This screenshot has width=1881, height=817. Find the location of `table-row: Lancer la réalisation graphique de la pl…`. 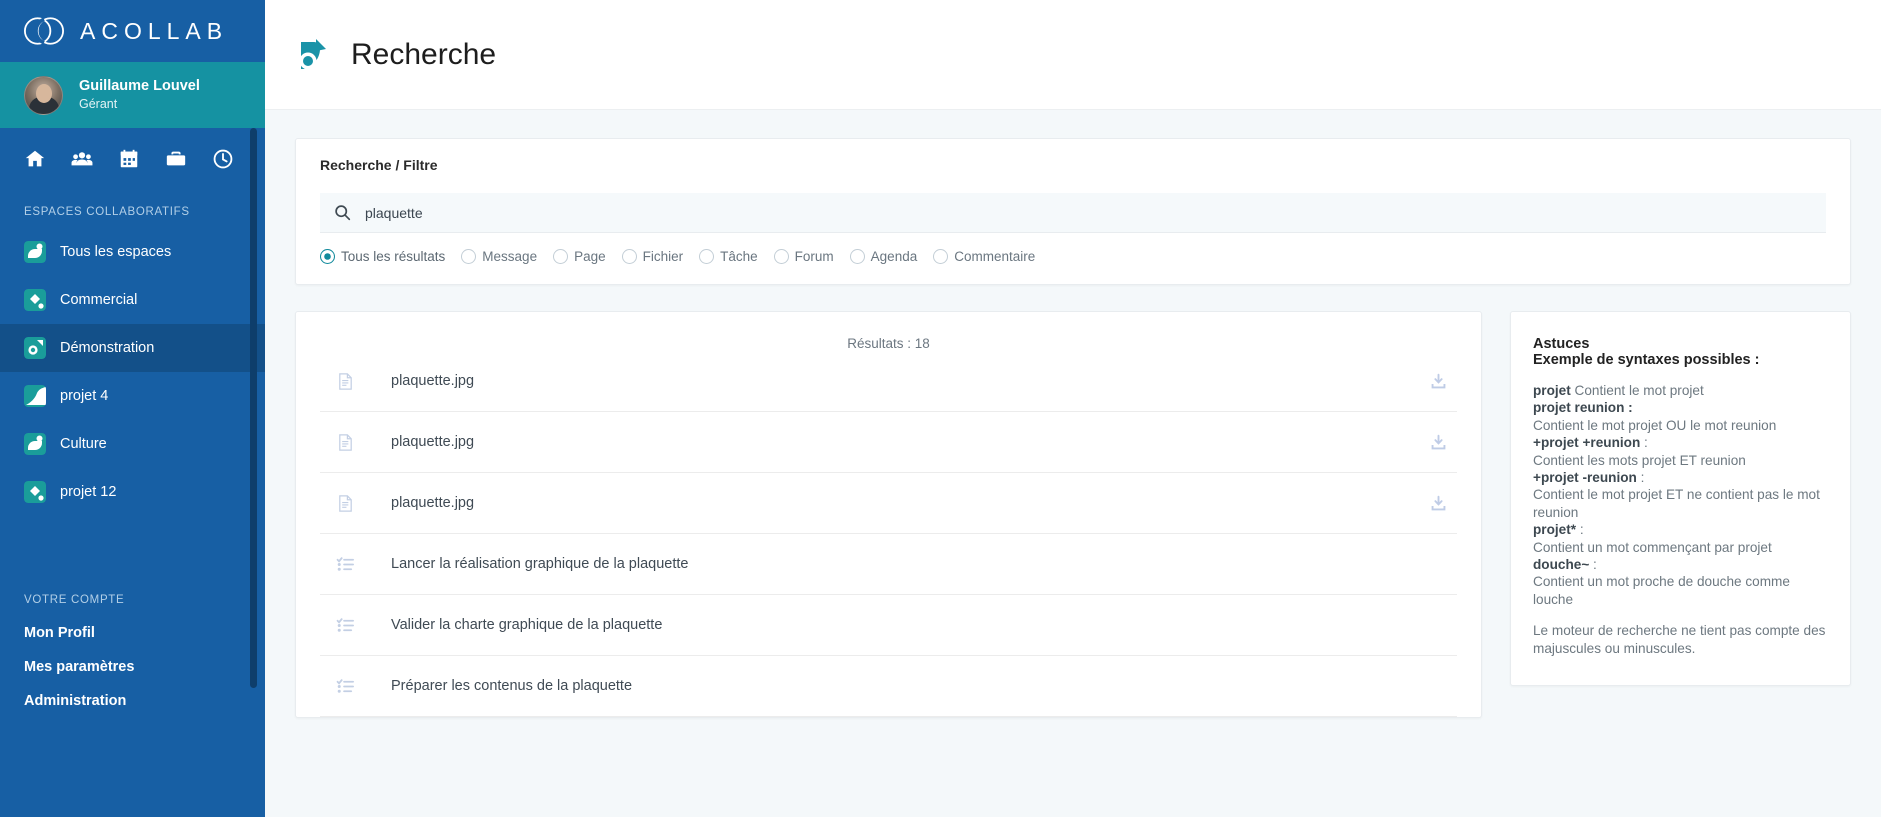

table-row: Lancer la réalisation graphique de la pl… is located at coordinates (888, 564).